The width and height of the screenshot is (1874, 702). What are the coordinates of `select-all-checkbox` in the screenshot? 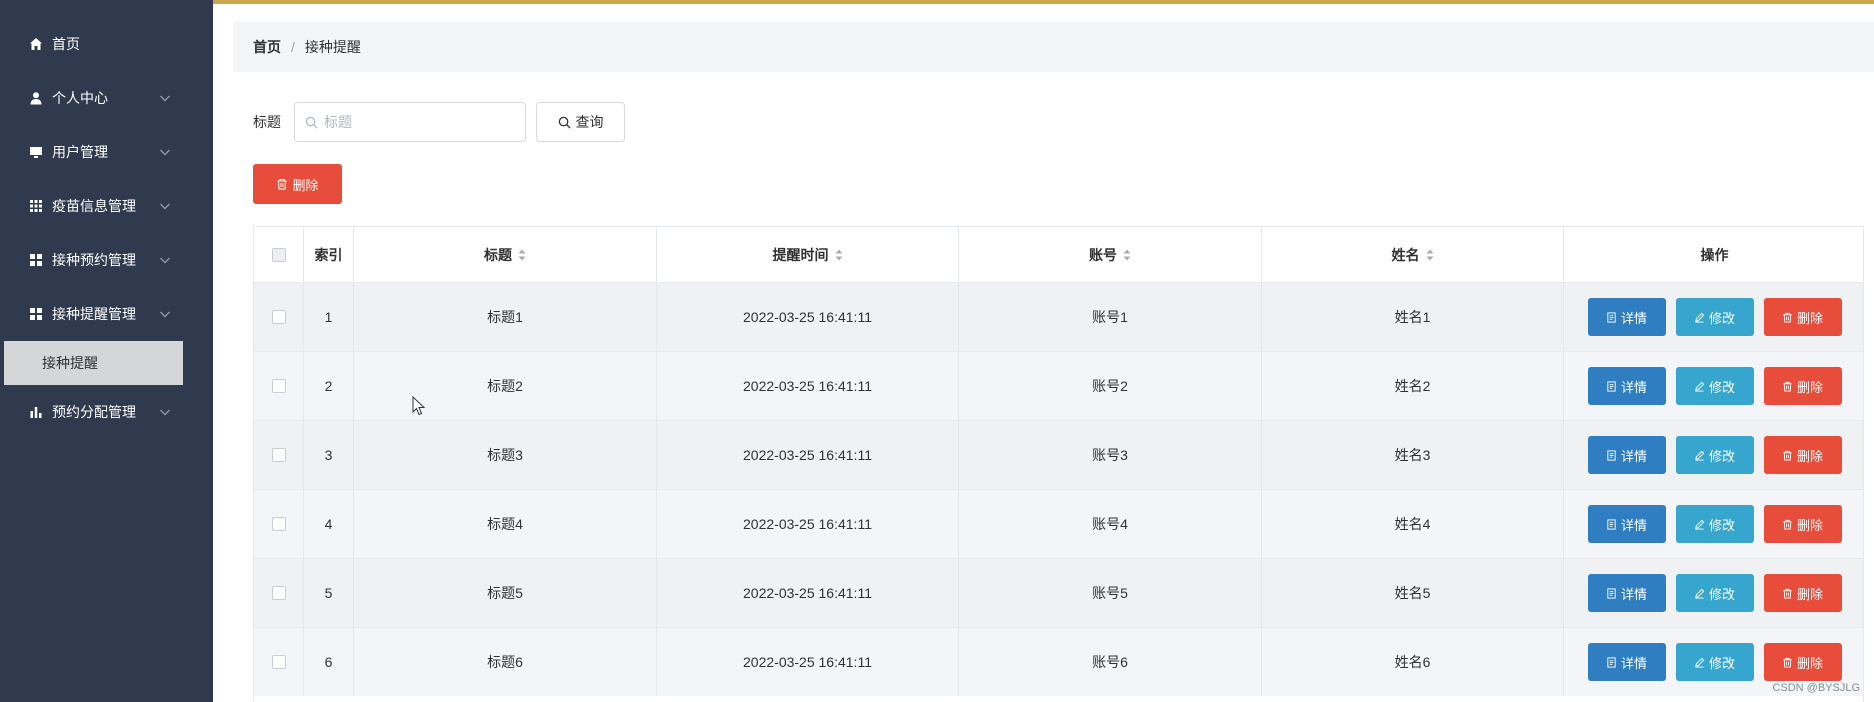 It's located at (278, 254).